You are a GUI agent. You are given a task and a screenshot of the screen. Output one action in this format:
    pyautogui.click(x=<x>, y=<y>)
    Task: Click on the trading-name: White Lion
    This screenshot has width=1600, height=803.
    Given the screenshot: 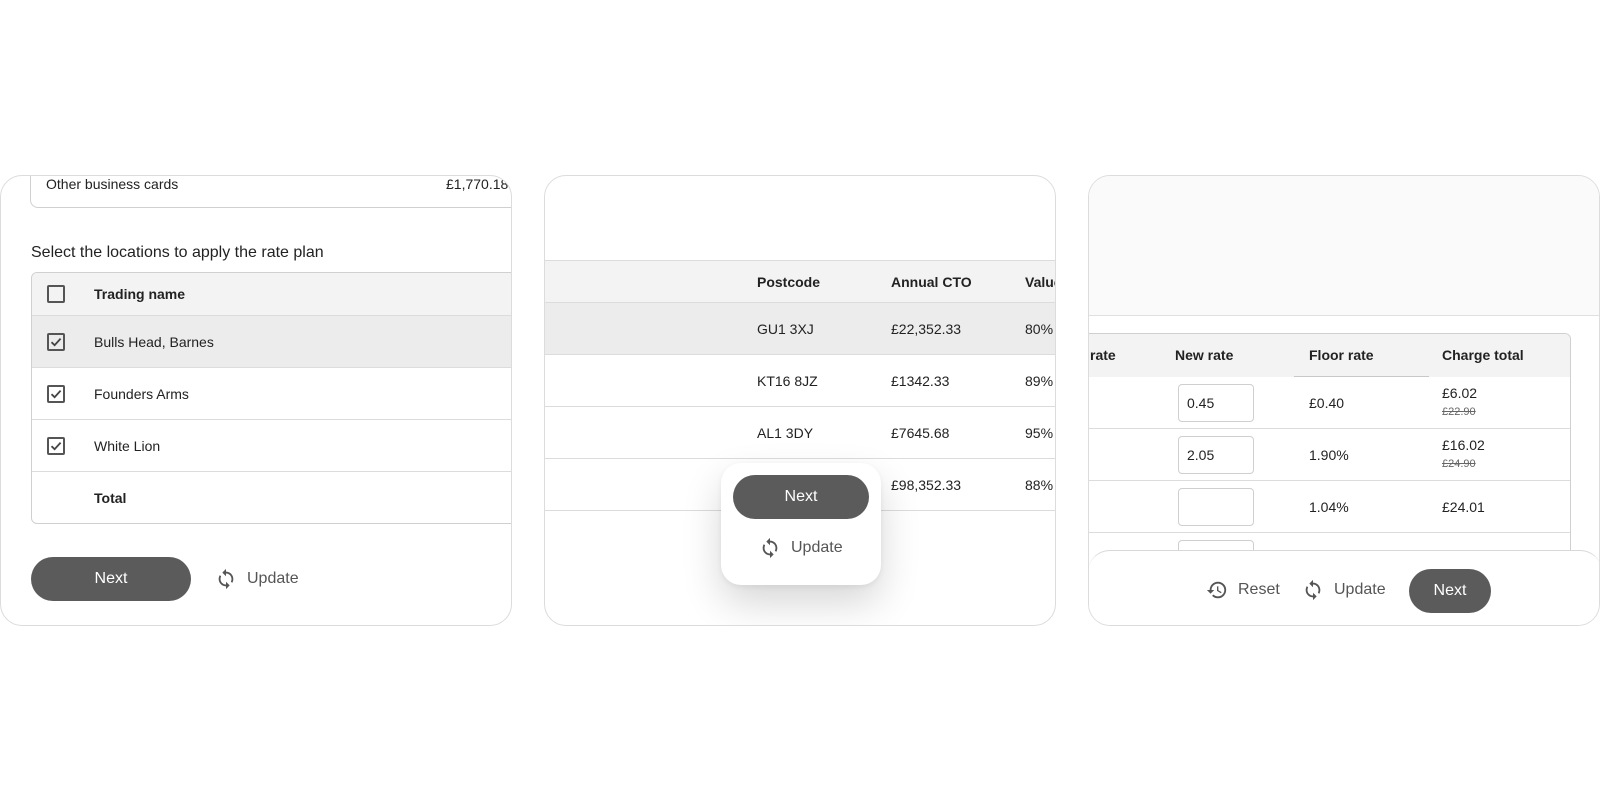 What is the action you would take?
    pyautogui.click(x=127, y=446)
    